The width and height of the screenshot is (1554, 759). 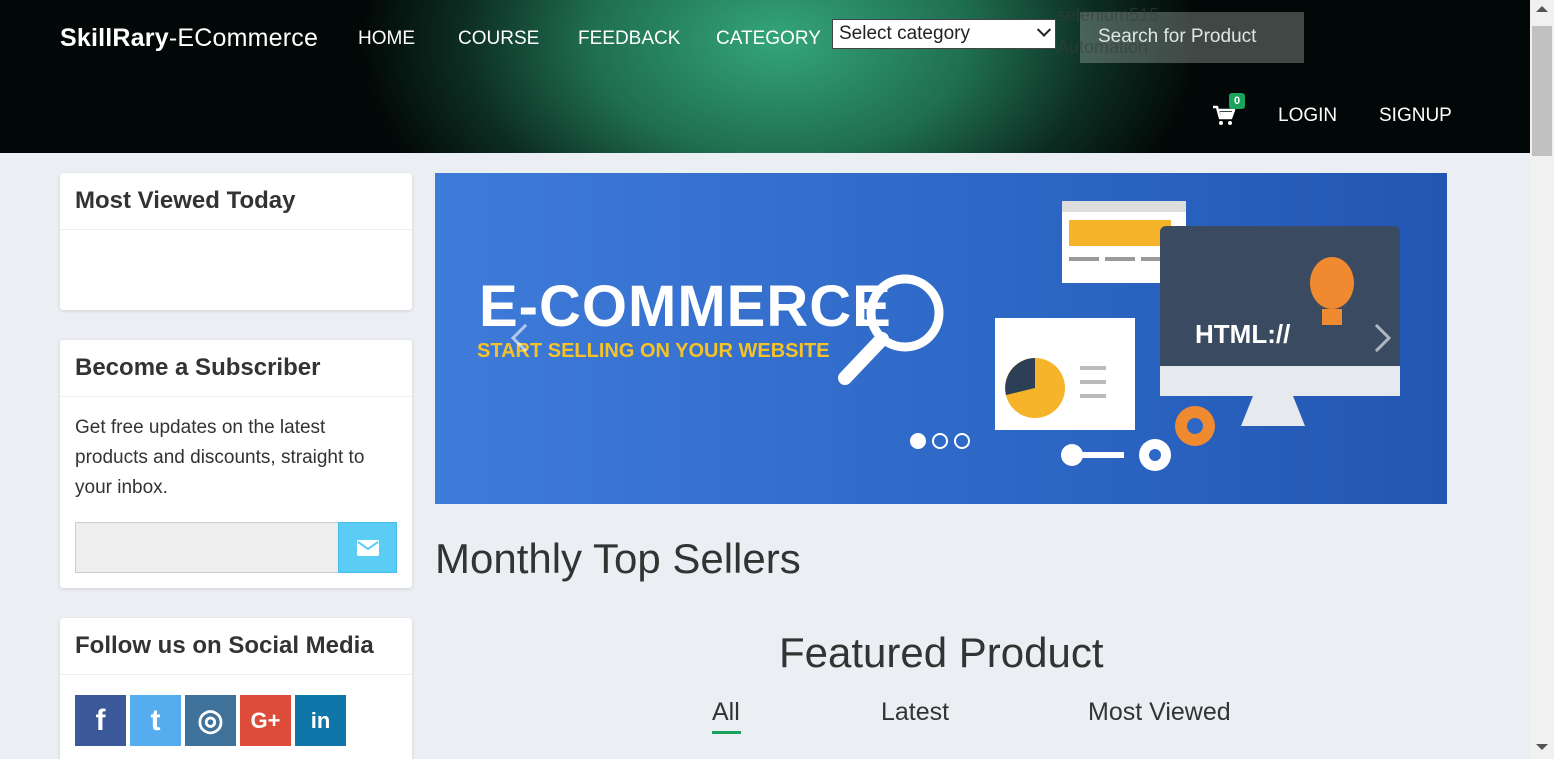 What do you see at coordinates (1307, 116) in the screenshot?
I see `login-link: LOGIN` at bounding box center [1307, 116].